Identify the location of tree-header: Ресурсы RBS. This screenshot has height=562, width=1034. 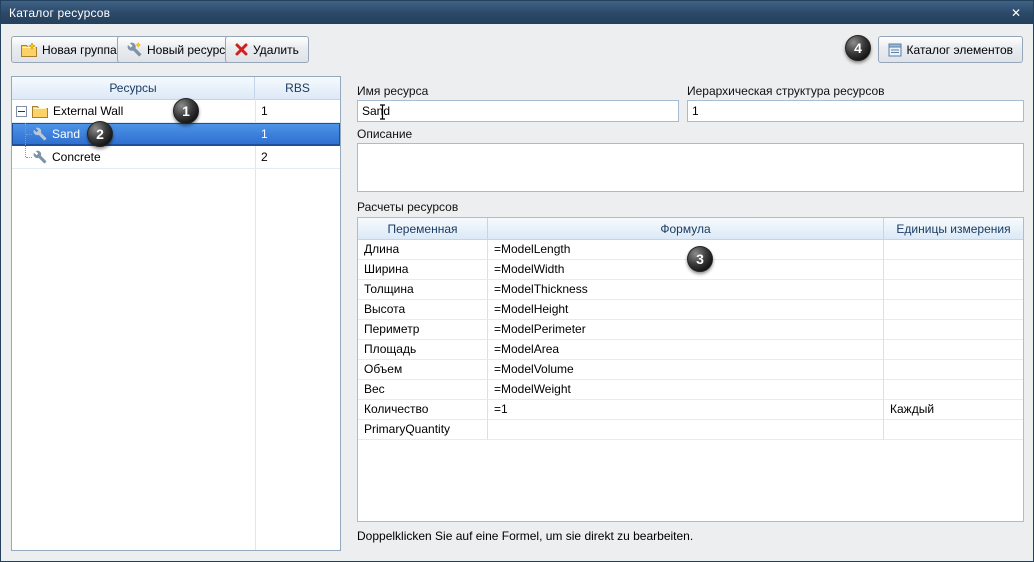
(176, 88).